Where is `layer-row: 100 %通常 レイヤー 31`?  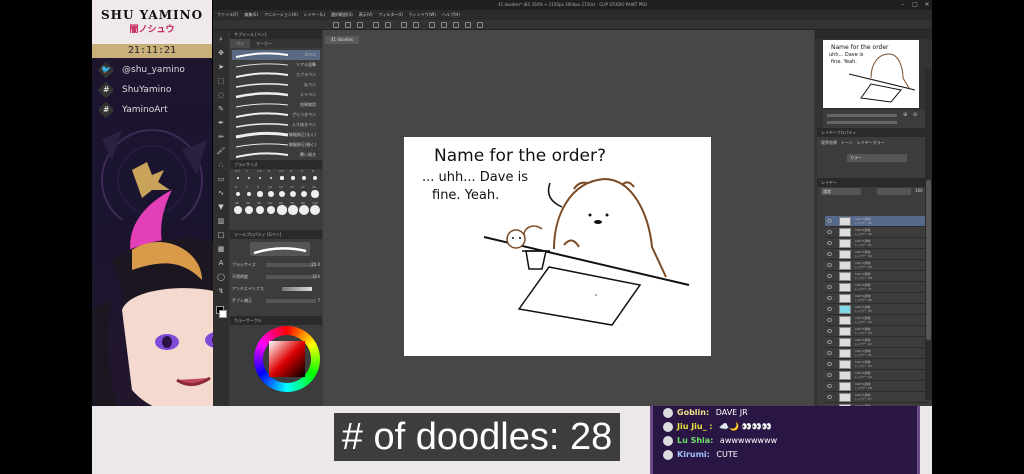
layer-row: 100 %通常 レイヤー 31 is located at coordinates (877, 243).